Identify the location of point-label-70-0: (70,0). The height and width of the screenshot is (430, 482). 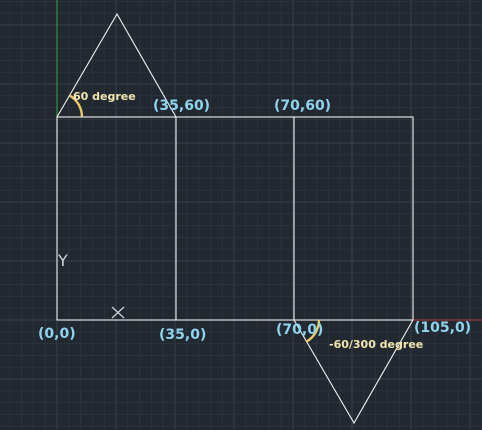
(299, 330).